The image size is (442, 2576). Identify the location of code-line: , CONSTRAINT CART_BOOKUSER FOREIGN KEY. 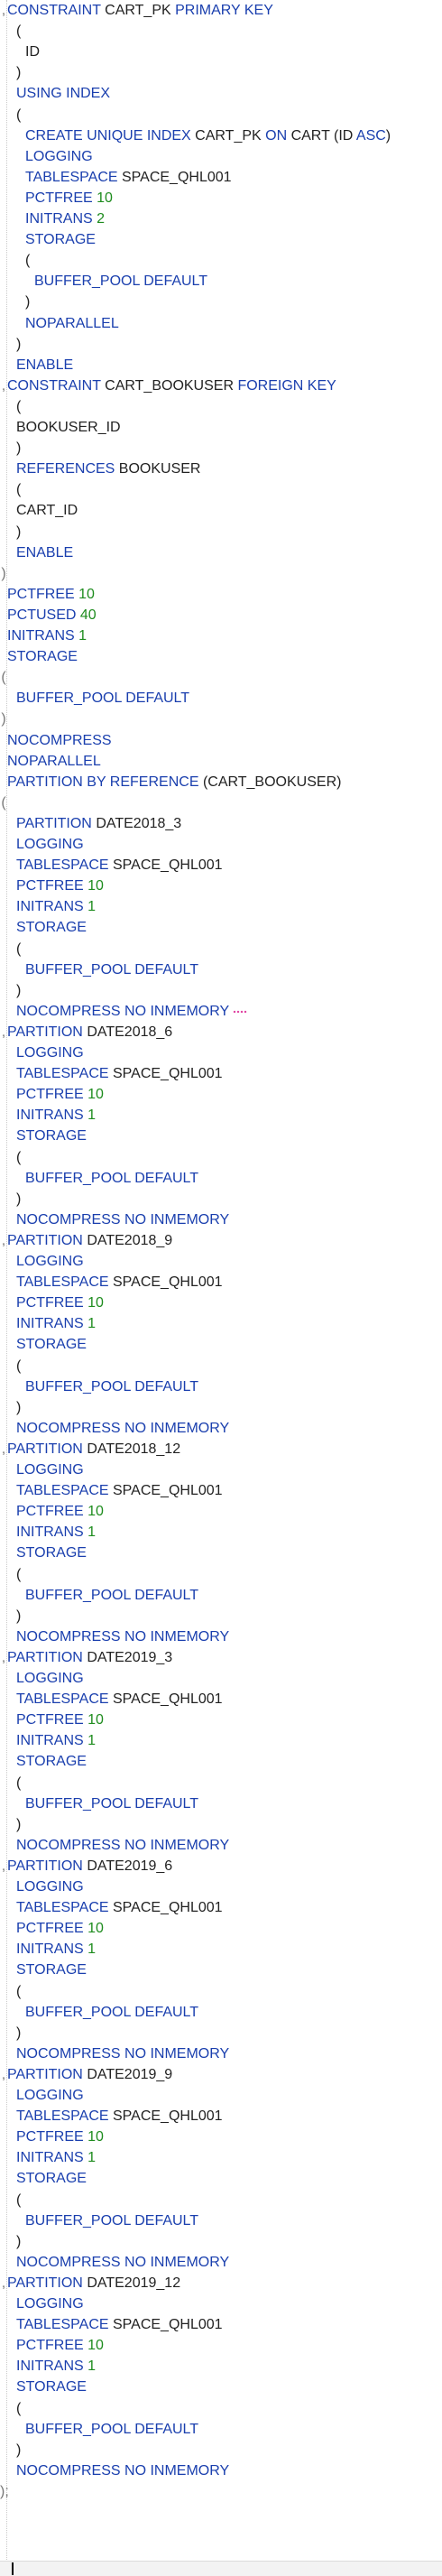
(168, 385).